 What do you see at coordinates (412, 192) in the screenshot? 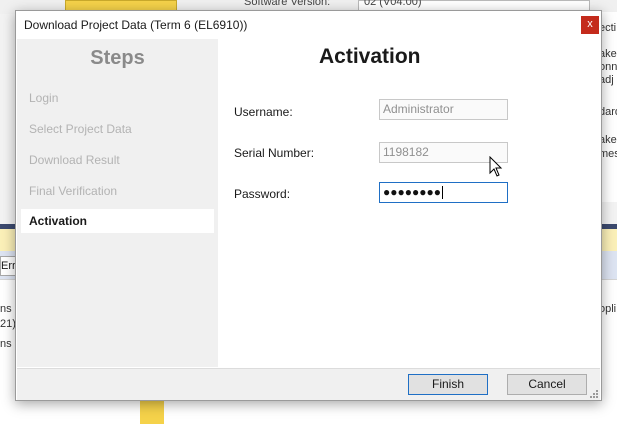
I see `password-value: ●●●●●●●●` at bounding box center [412, 192].